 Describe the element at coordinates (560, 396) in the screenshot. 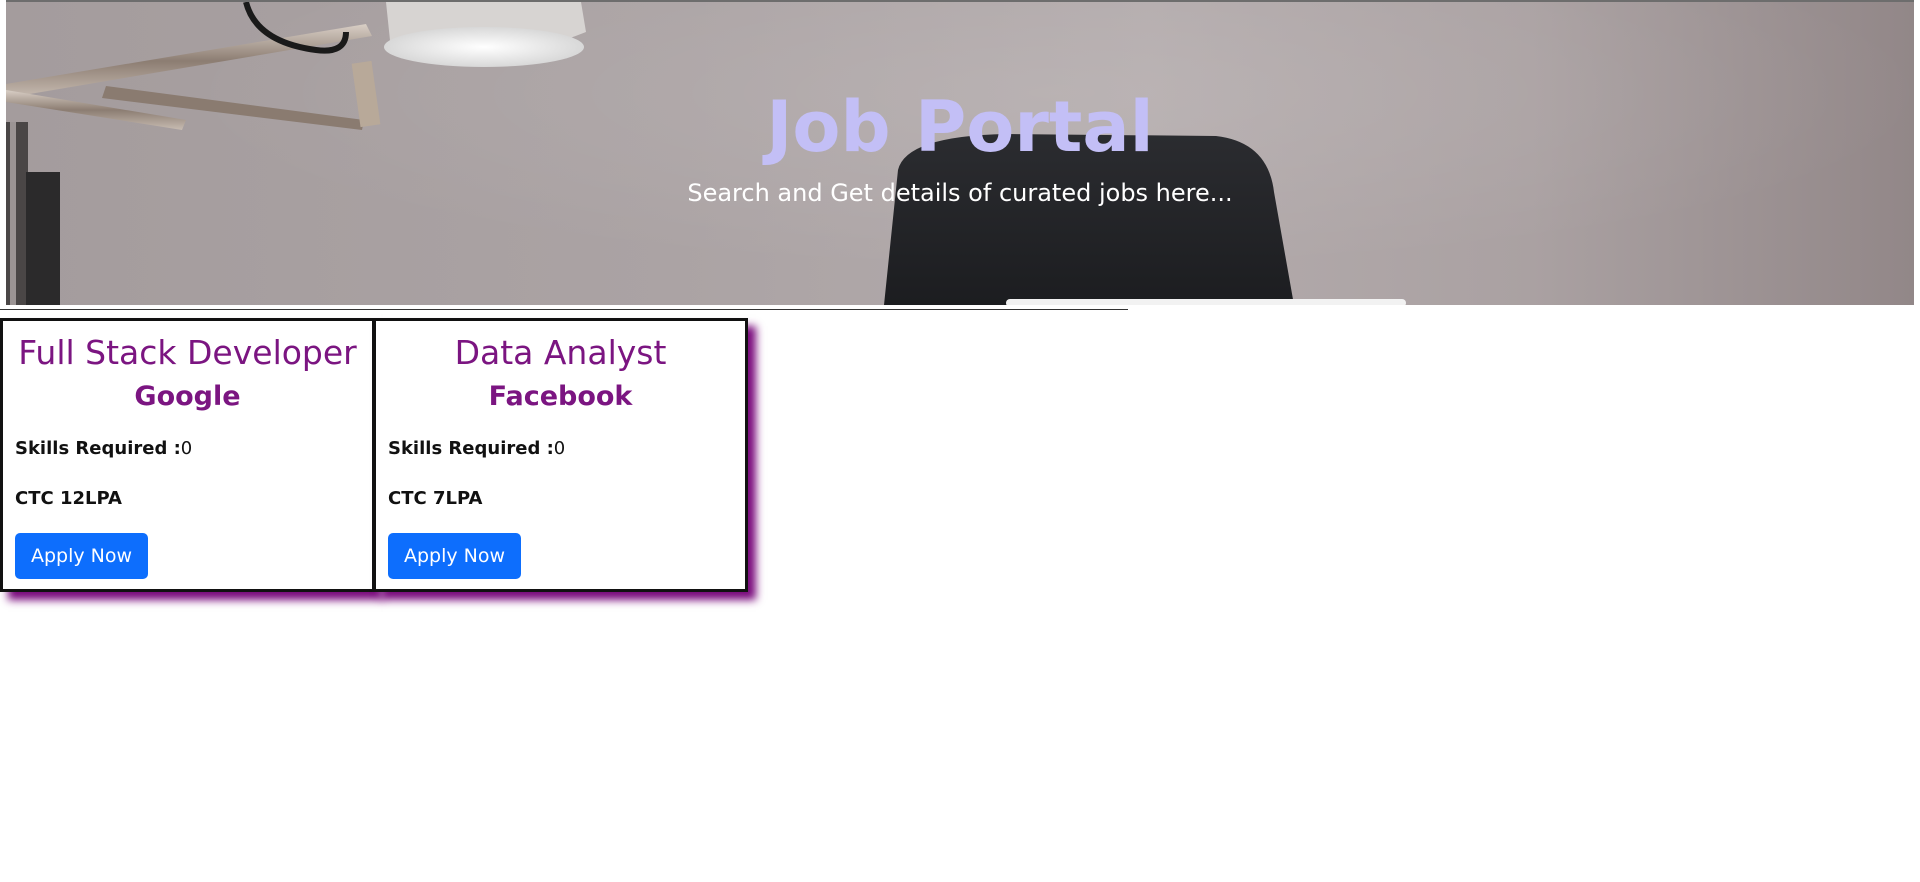

I see `company-name: Facebook` at that location.